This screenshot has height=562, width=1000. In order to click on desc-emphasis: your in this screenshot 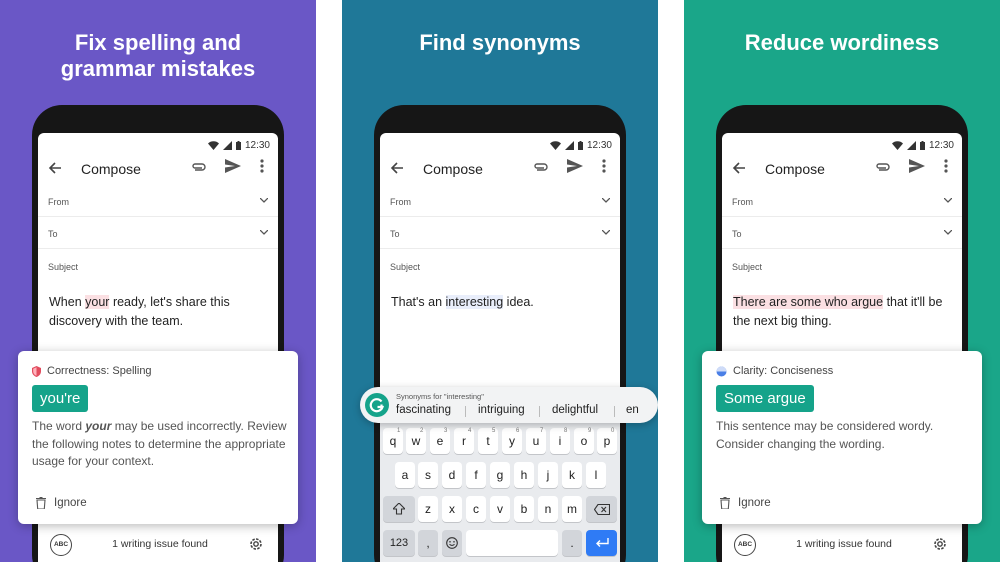, I will do `click(98, 426)`.